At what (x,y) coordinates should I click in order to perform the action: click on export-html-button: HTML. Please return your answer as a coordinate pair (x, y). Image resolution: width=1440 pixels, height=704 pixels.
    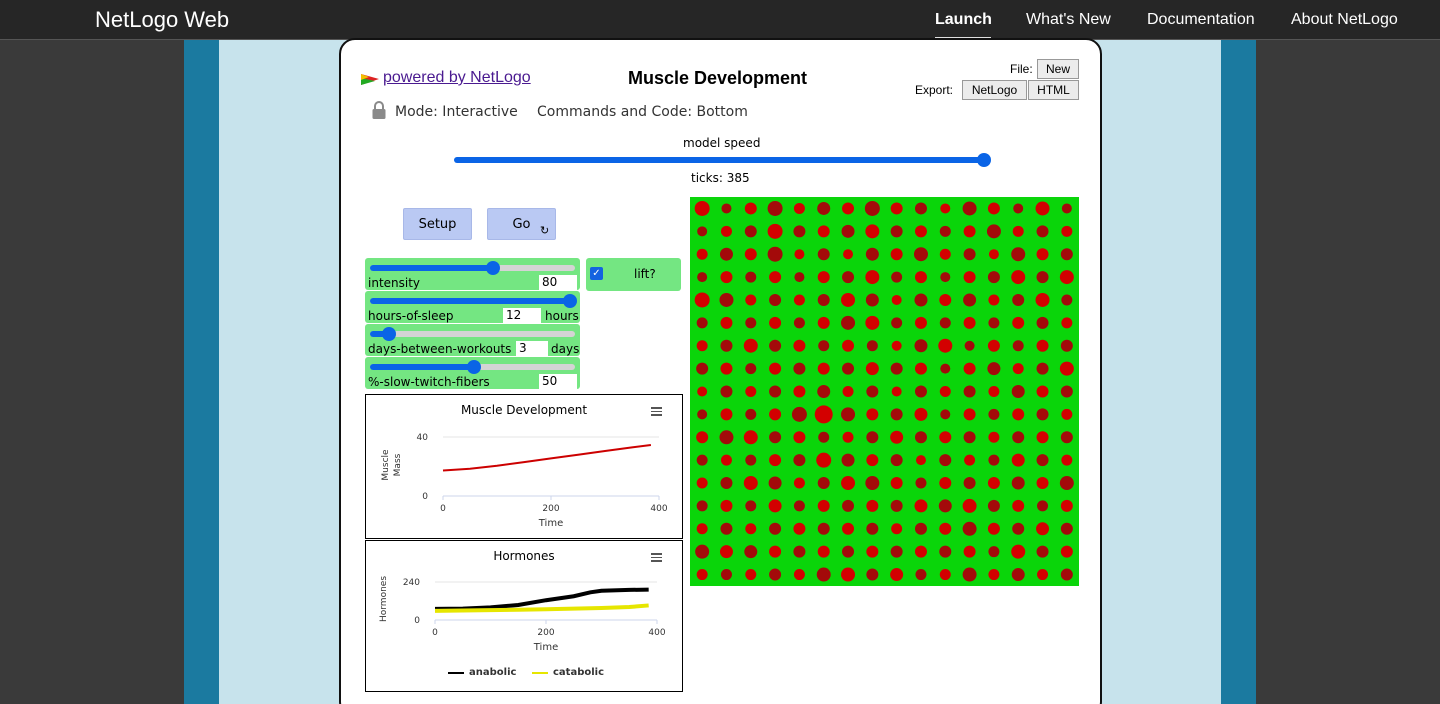
    Looking at the image, I should click on (1053, 90).